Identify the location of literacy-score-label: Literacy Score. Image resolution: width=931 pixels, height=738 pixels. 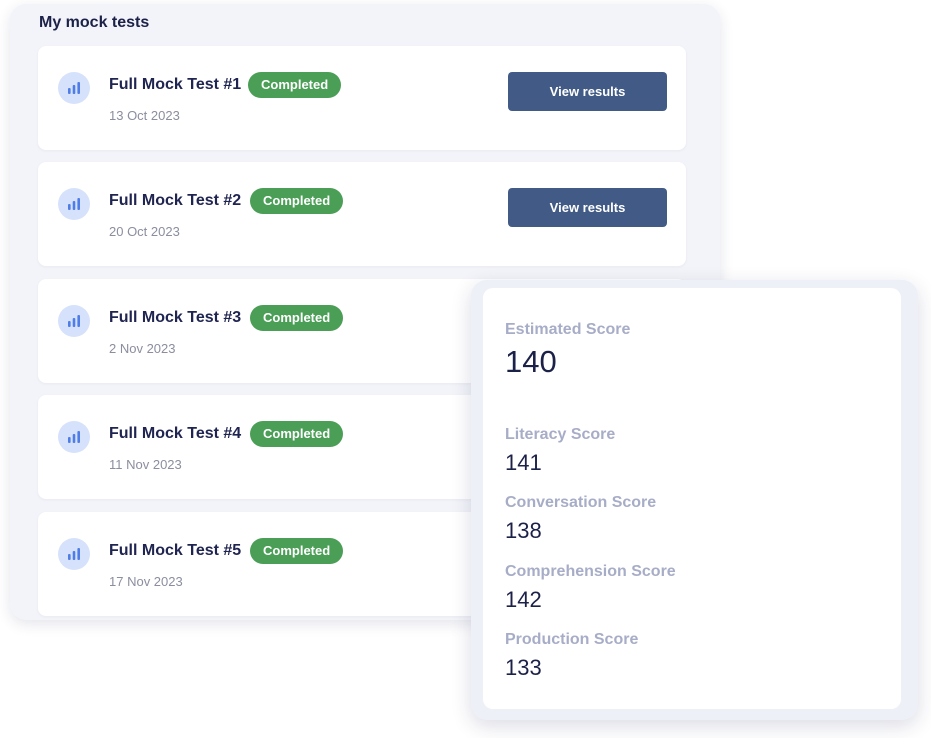
(560, 434).